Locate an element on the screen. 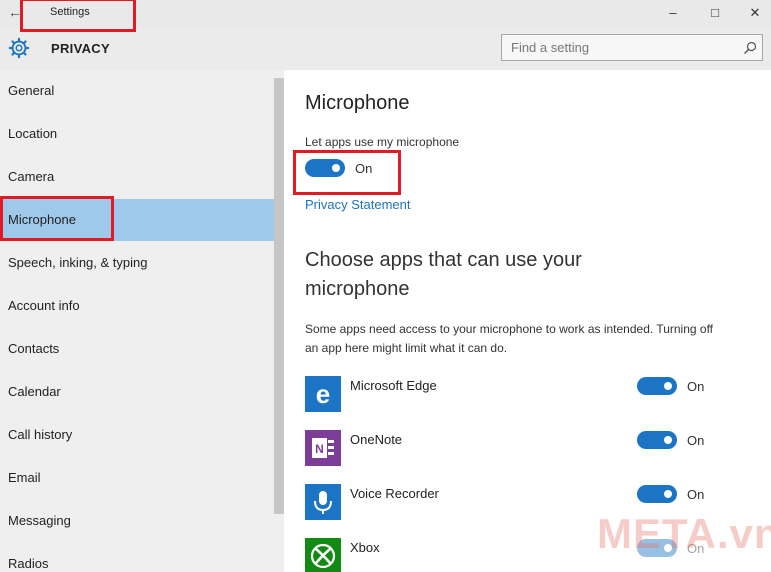  sidebar-item-label: Messaging is located at coordinates (39, 520).